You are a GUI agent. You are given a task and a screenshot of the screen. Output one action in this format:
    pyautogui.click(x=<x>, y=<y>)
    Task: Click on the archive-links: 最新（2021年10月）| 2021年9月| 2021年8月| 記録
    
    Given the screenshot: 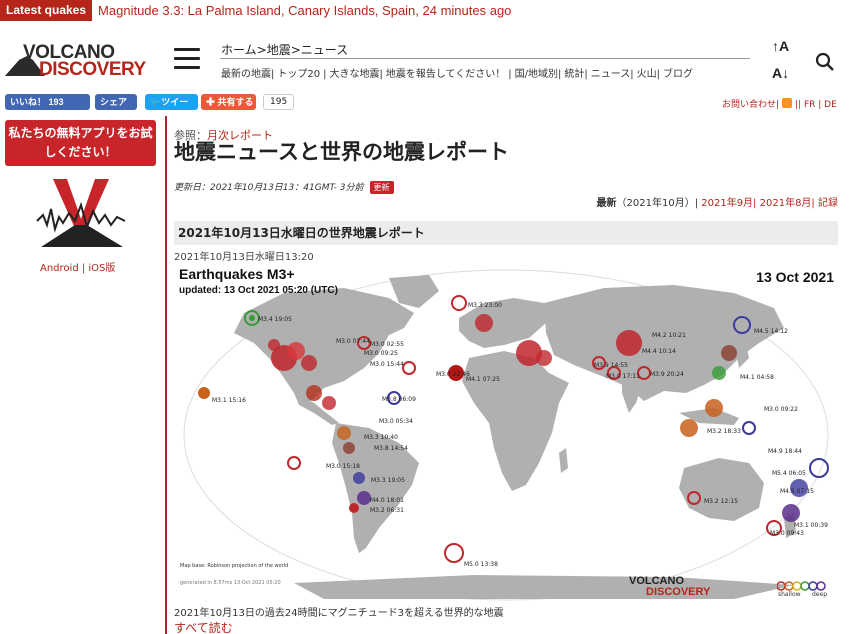 What is the action you would take?
    pyautogui.click(x=717, y=201)
    